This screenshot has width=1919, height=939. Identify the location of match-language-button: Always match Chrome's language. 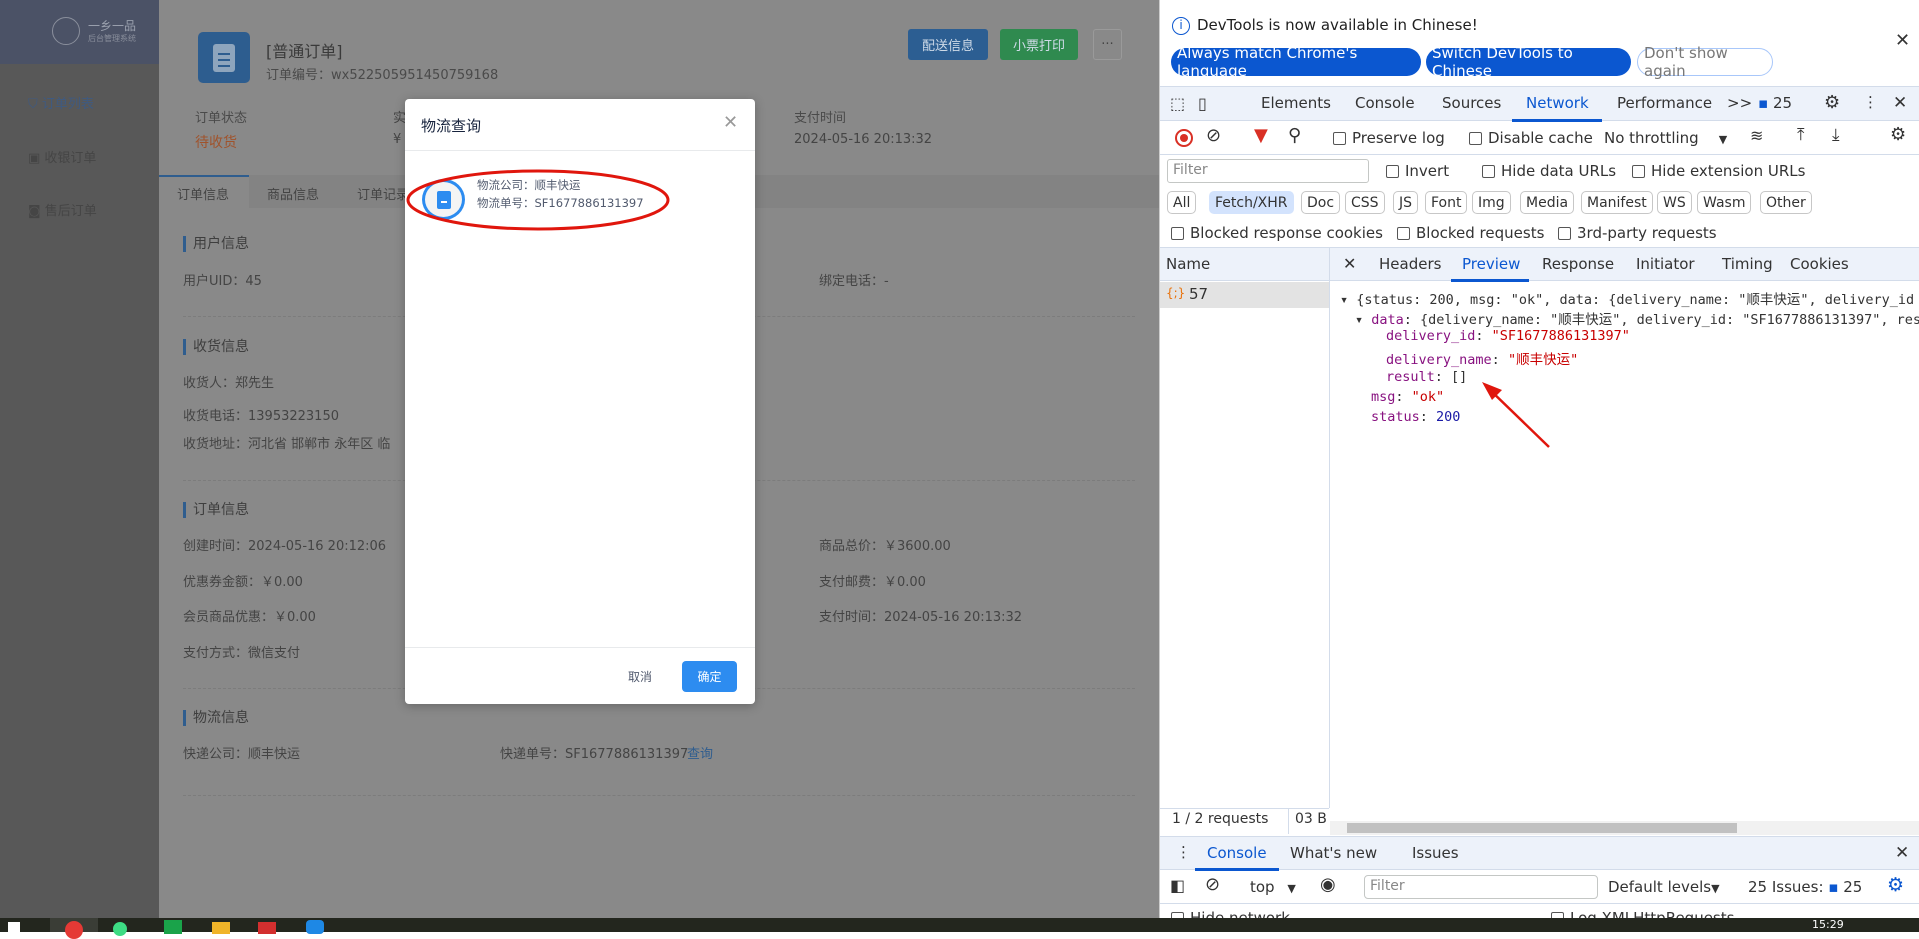
(1296, 62).